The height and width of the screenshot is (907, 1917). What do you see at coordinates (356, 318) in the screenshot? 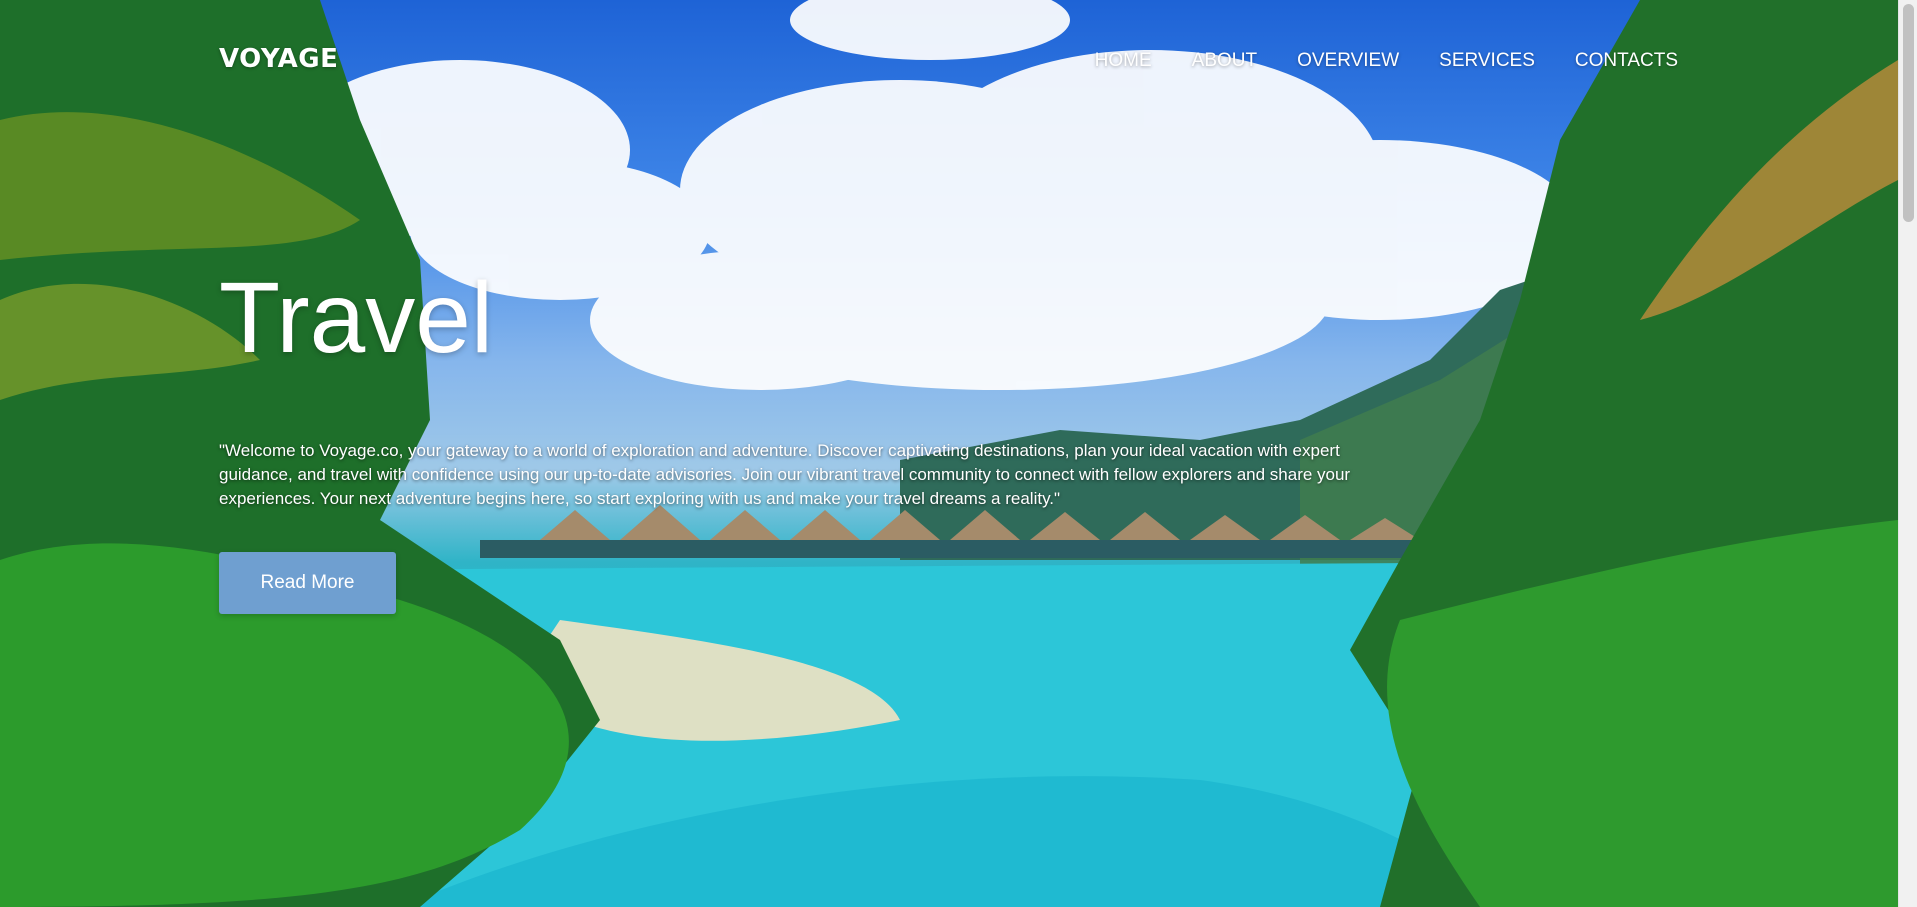
I see `hero-title: Travel` at bounding box center [356, 318].